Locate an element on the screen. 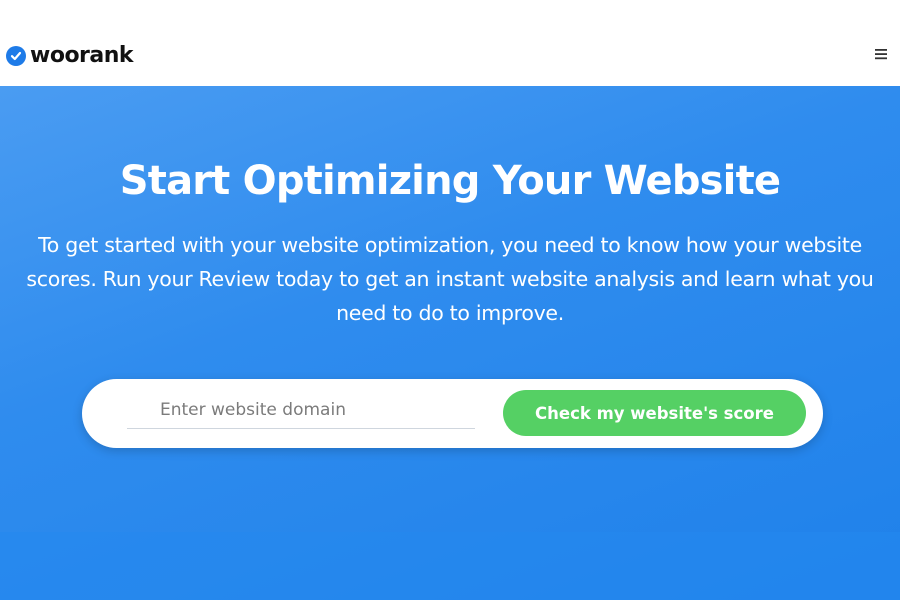 The image size is (900, 600). woorank-logo: woorank is located at coordinates (70, 55).